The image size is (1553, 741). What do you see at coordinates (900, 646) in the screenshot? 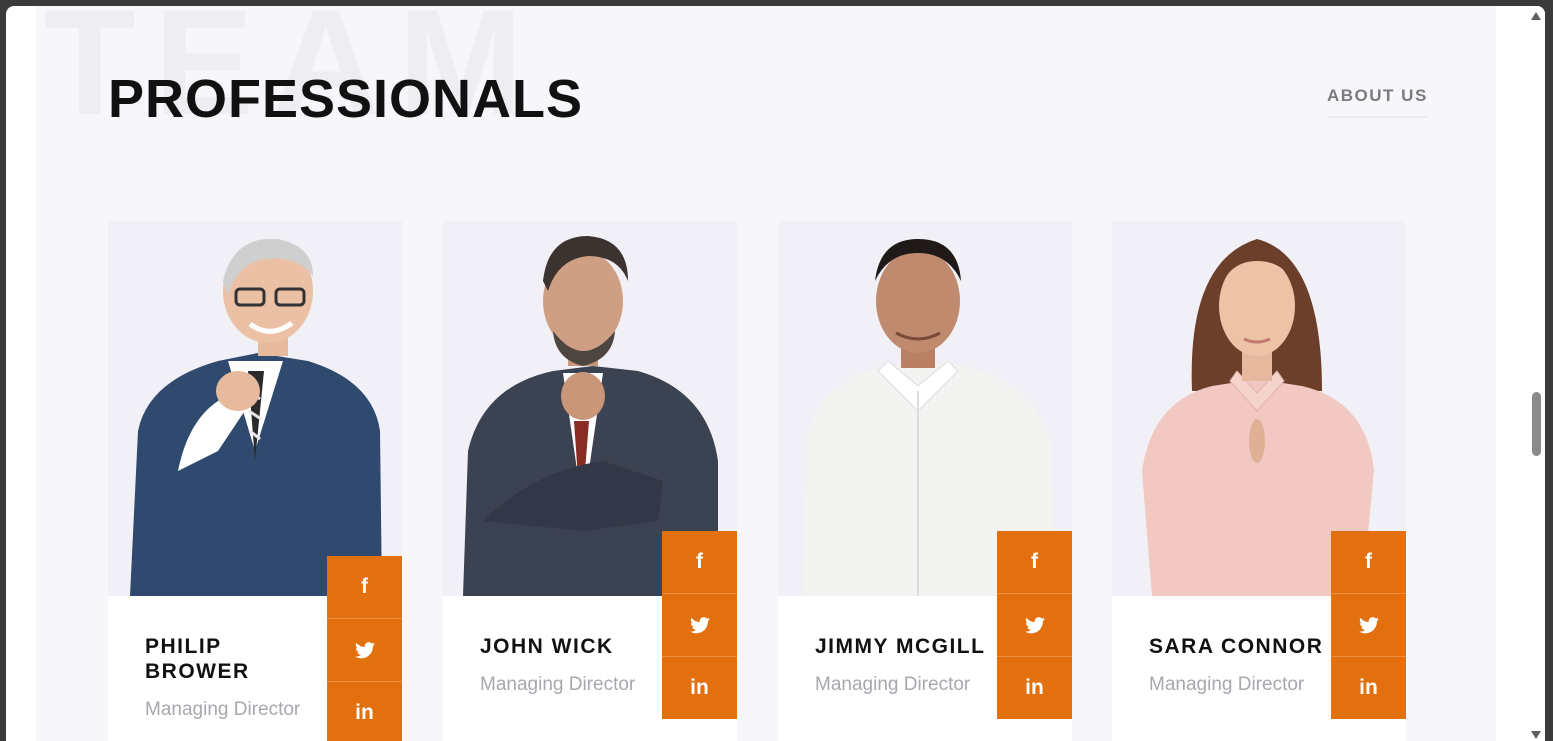
I see `member-name: JIMMY MCGILL` at bounding box center [900, 646].